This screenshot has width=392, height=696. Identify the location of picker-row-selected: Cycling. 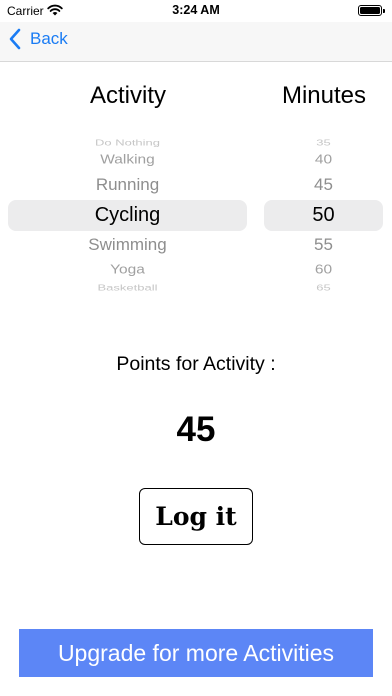
(127, 215).